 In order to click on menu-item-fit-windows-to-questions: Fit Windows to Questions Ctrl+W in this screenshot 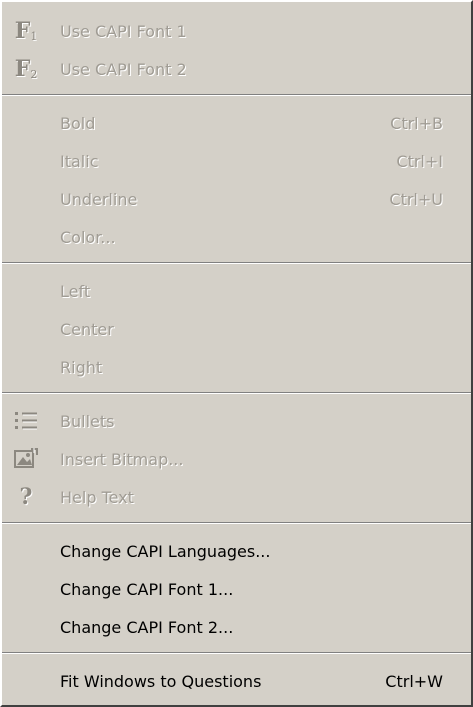, I will do `click(236, 681)`.